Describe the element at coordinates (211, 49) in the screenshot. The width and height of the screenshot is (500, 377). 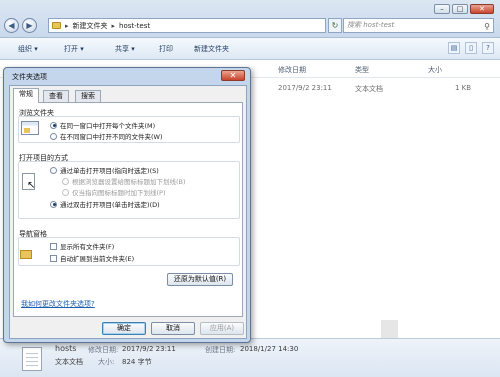
I see `new-folder-button: 新建文件夹` at that location.